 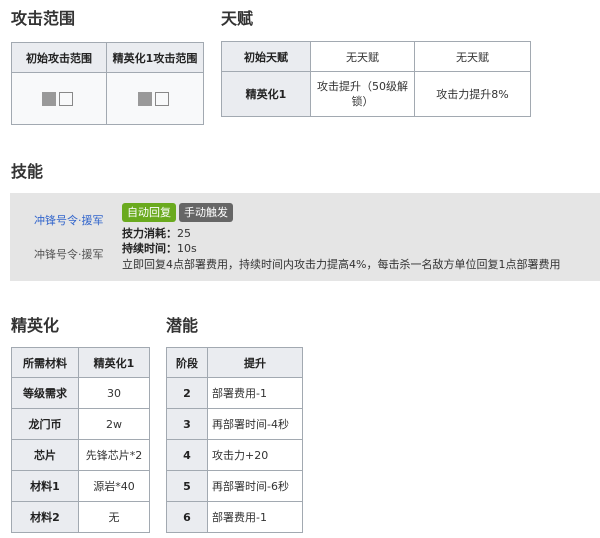 I want to click on skill-name: 冲锋号令·援军, so click(x=69, y=254).